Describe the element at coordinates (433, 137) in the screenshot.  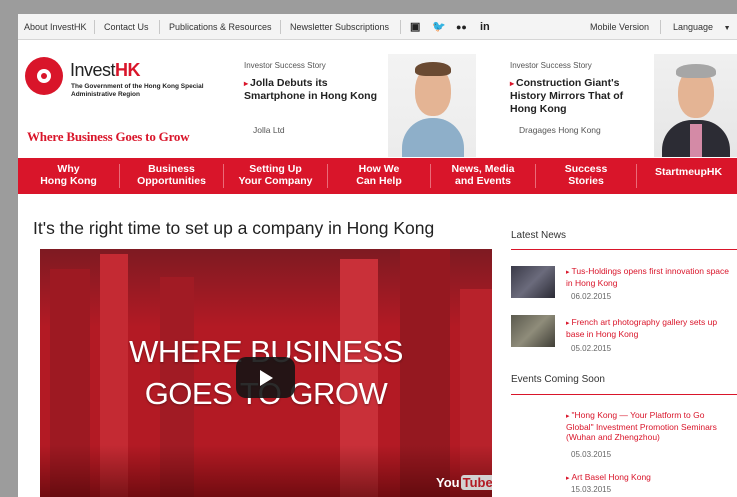
I see `shirt-shape` at that location.